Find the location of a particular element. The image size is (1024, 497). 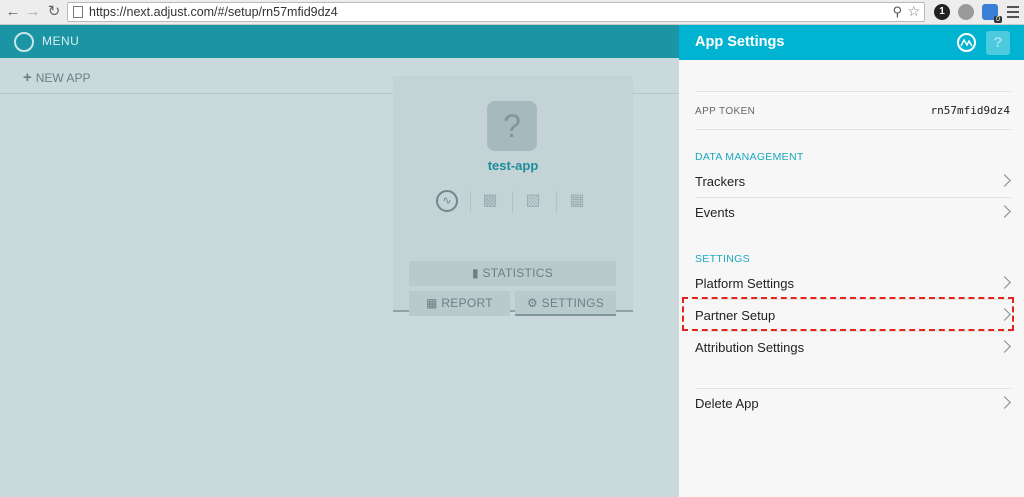

android-icon: ▩ is located at coordinates (490, 201).